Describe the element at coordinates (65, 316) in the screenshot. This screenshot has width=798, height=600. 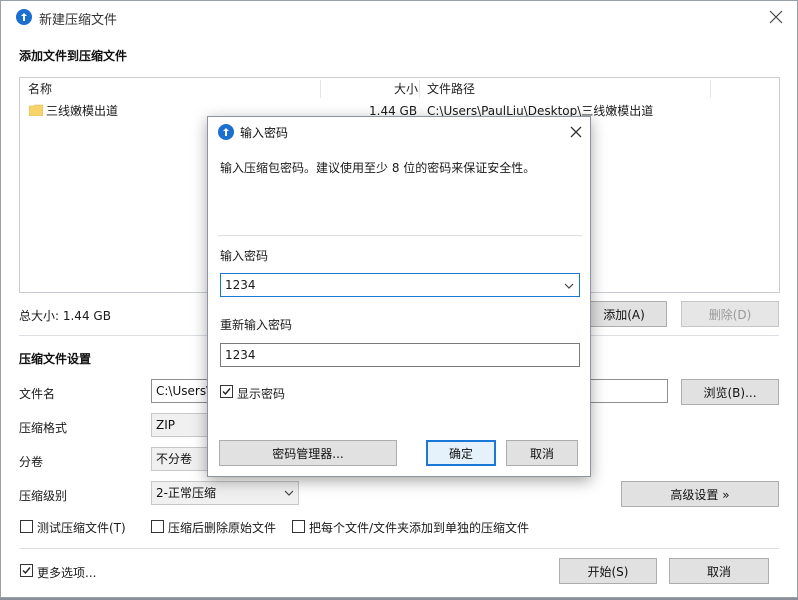
I see `total-size-label: 总大小: 1.44 GB` at that location.